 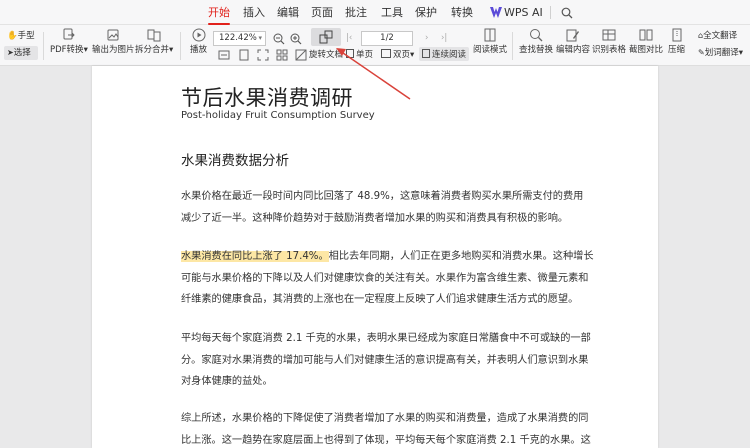 I want to click on continuous-icon, so click(x=426, y=53).